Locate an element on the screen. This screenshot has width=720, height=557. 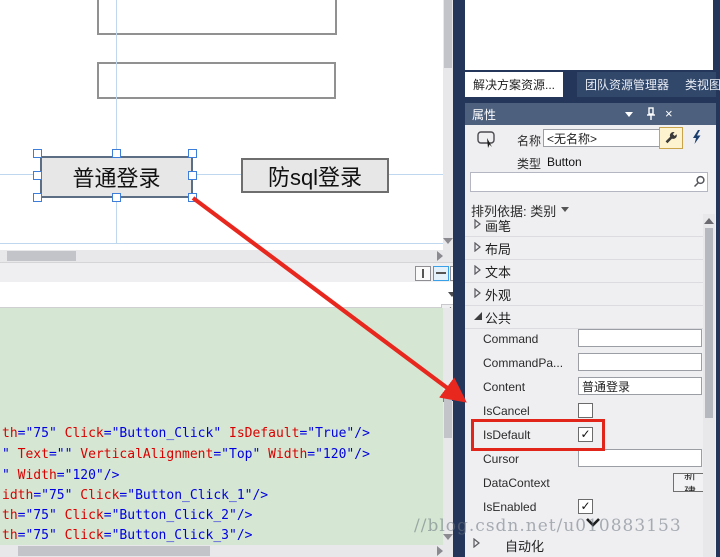
category-公共: 公共 is located at coordinates (584, 317).